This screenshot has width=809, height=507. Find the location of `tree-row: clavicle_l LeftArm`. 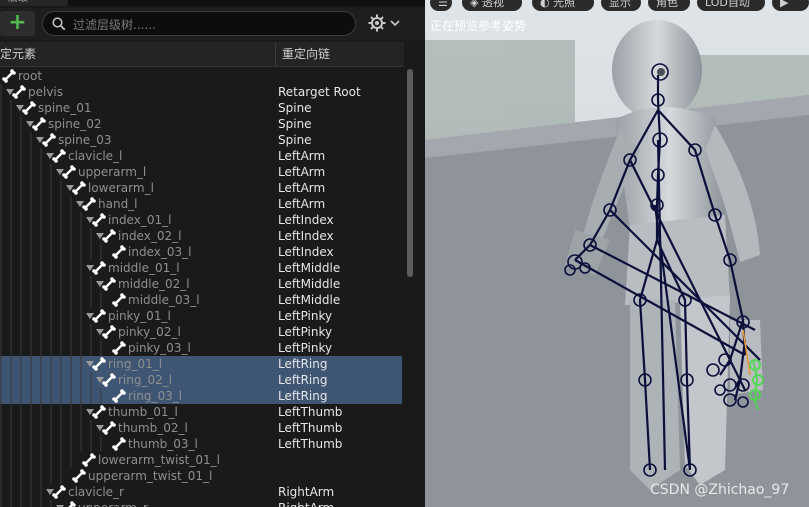

tree-row: clavicle_l LeftArm is located at coordinates (201, 156).